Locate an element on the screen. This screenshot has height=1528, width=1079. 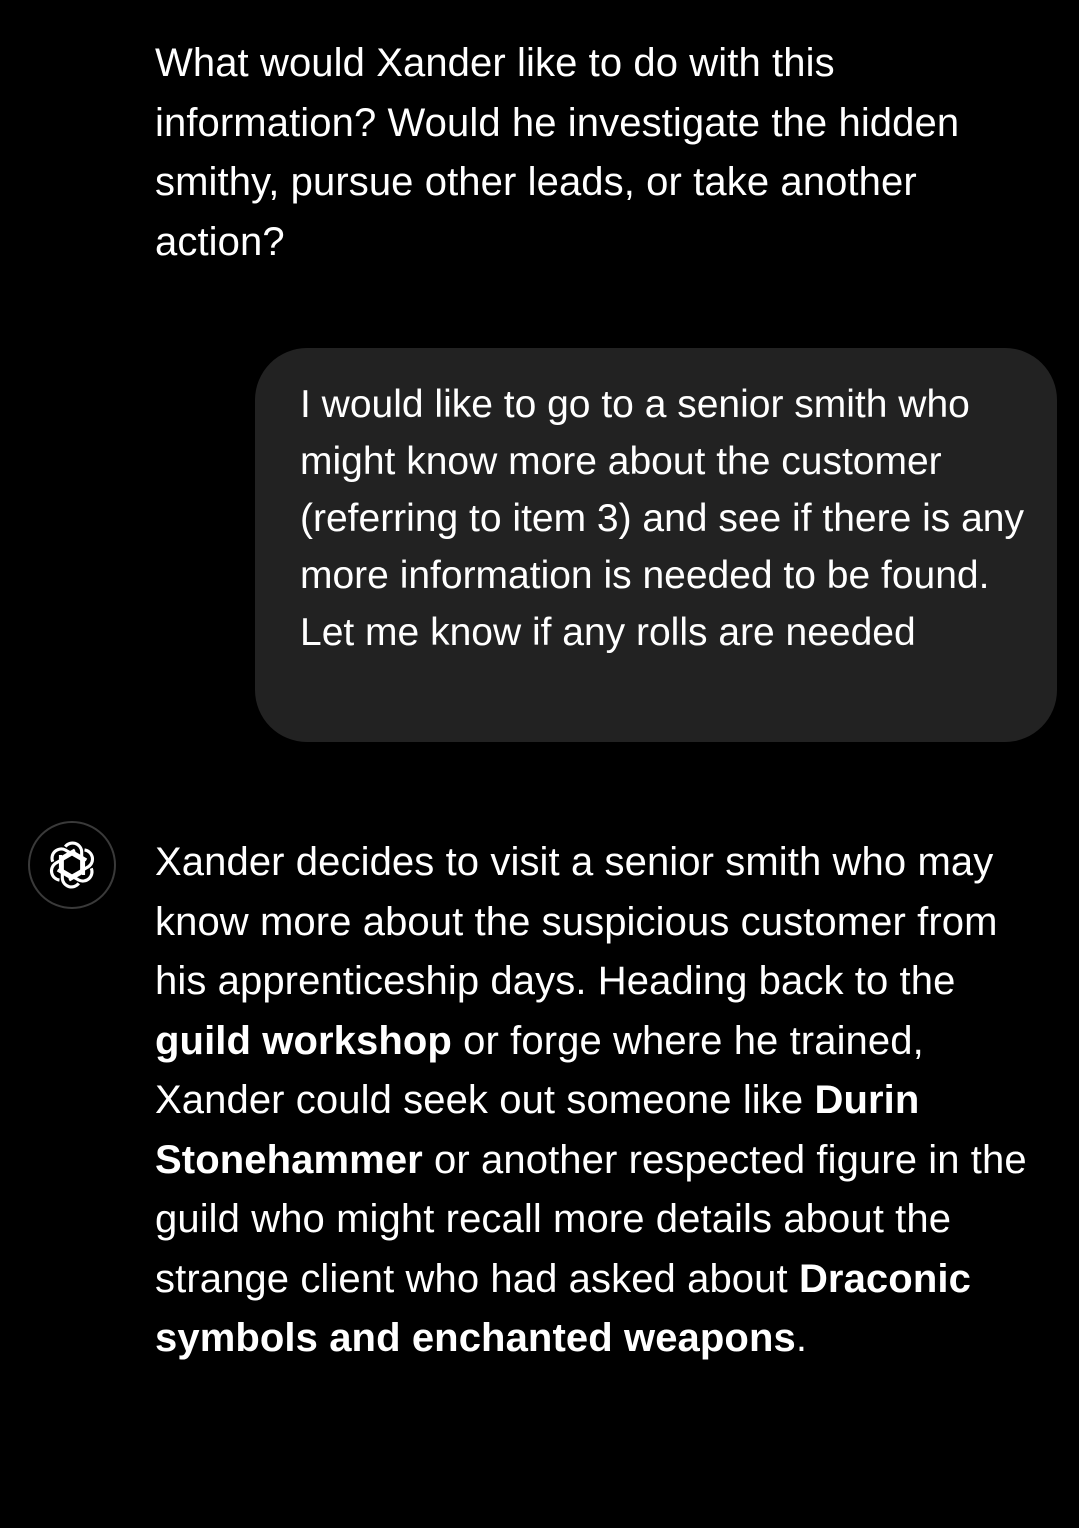
openai-logo-icon is located at coordinates (72, 865).